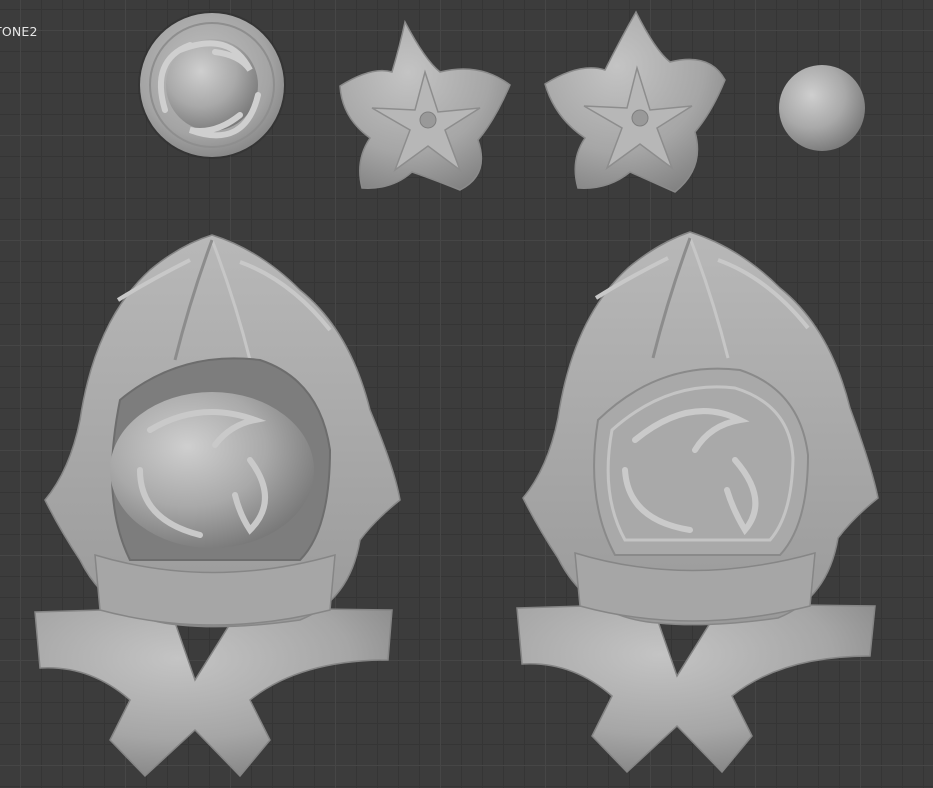  What do you see at coordinates (822, 108) in the screenshot?
I see `sphere-model` at bounding box center [822, 108].